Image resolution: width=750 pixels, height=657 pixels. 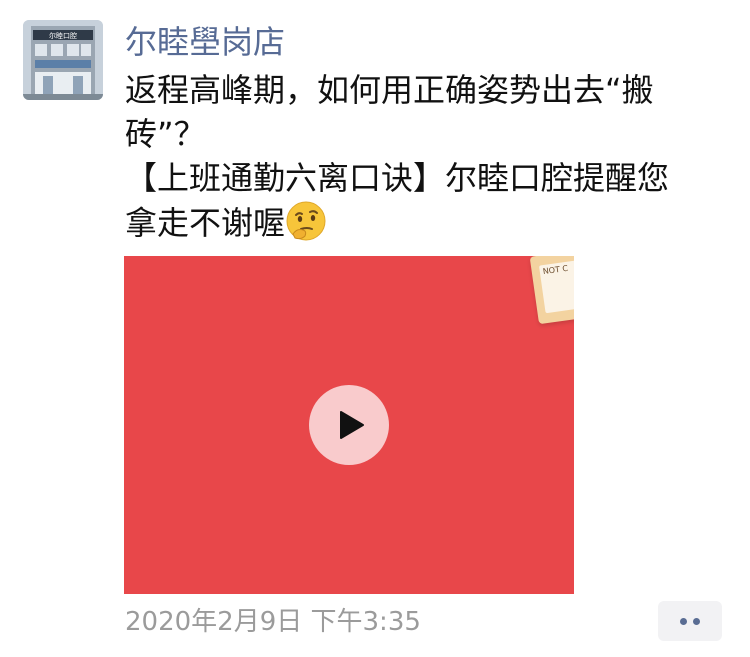 I want to click on avatar-sign-text: 尔睦口腔, so click(x=63, y=35).